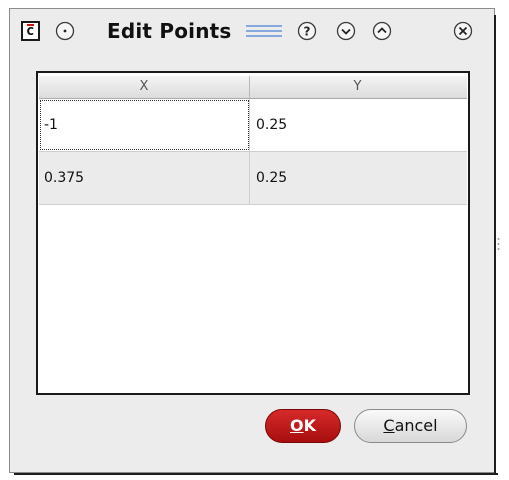 This screenshot has width=509, height=480. I want to click on help-glyph: ?, so click(307, 32).